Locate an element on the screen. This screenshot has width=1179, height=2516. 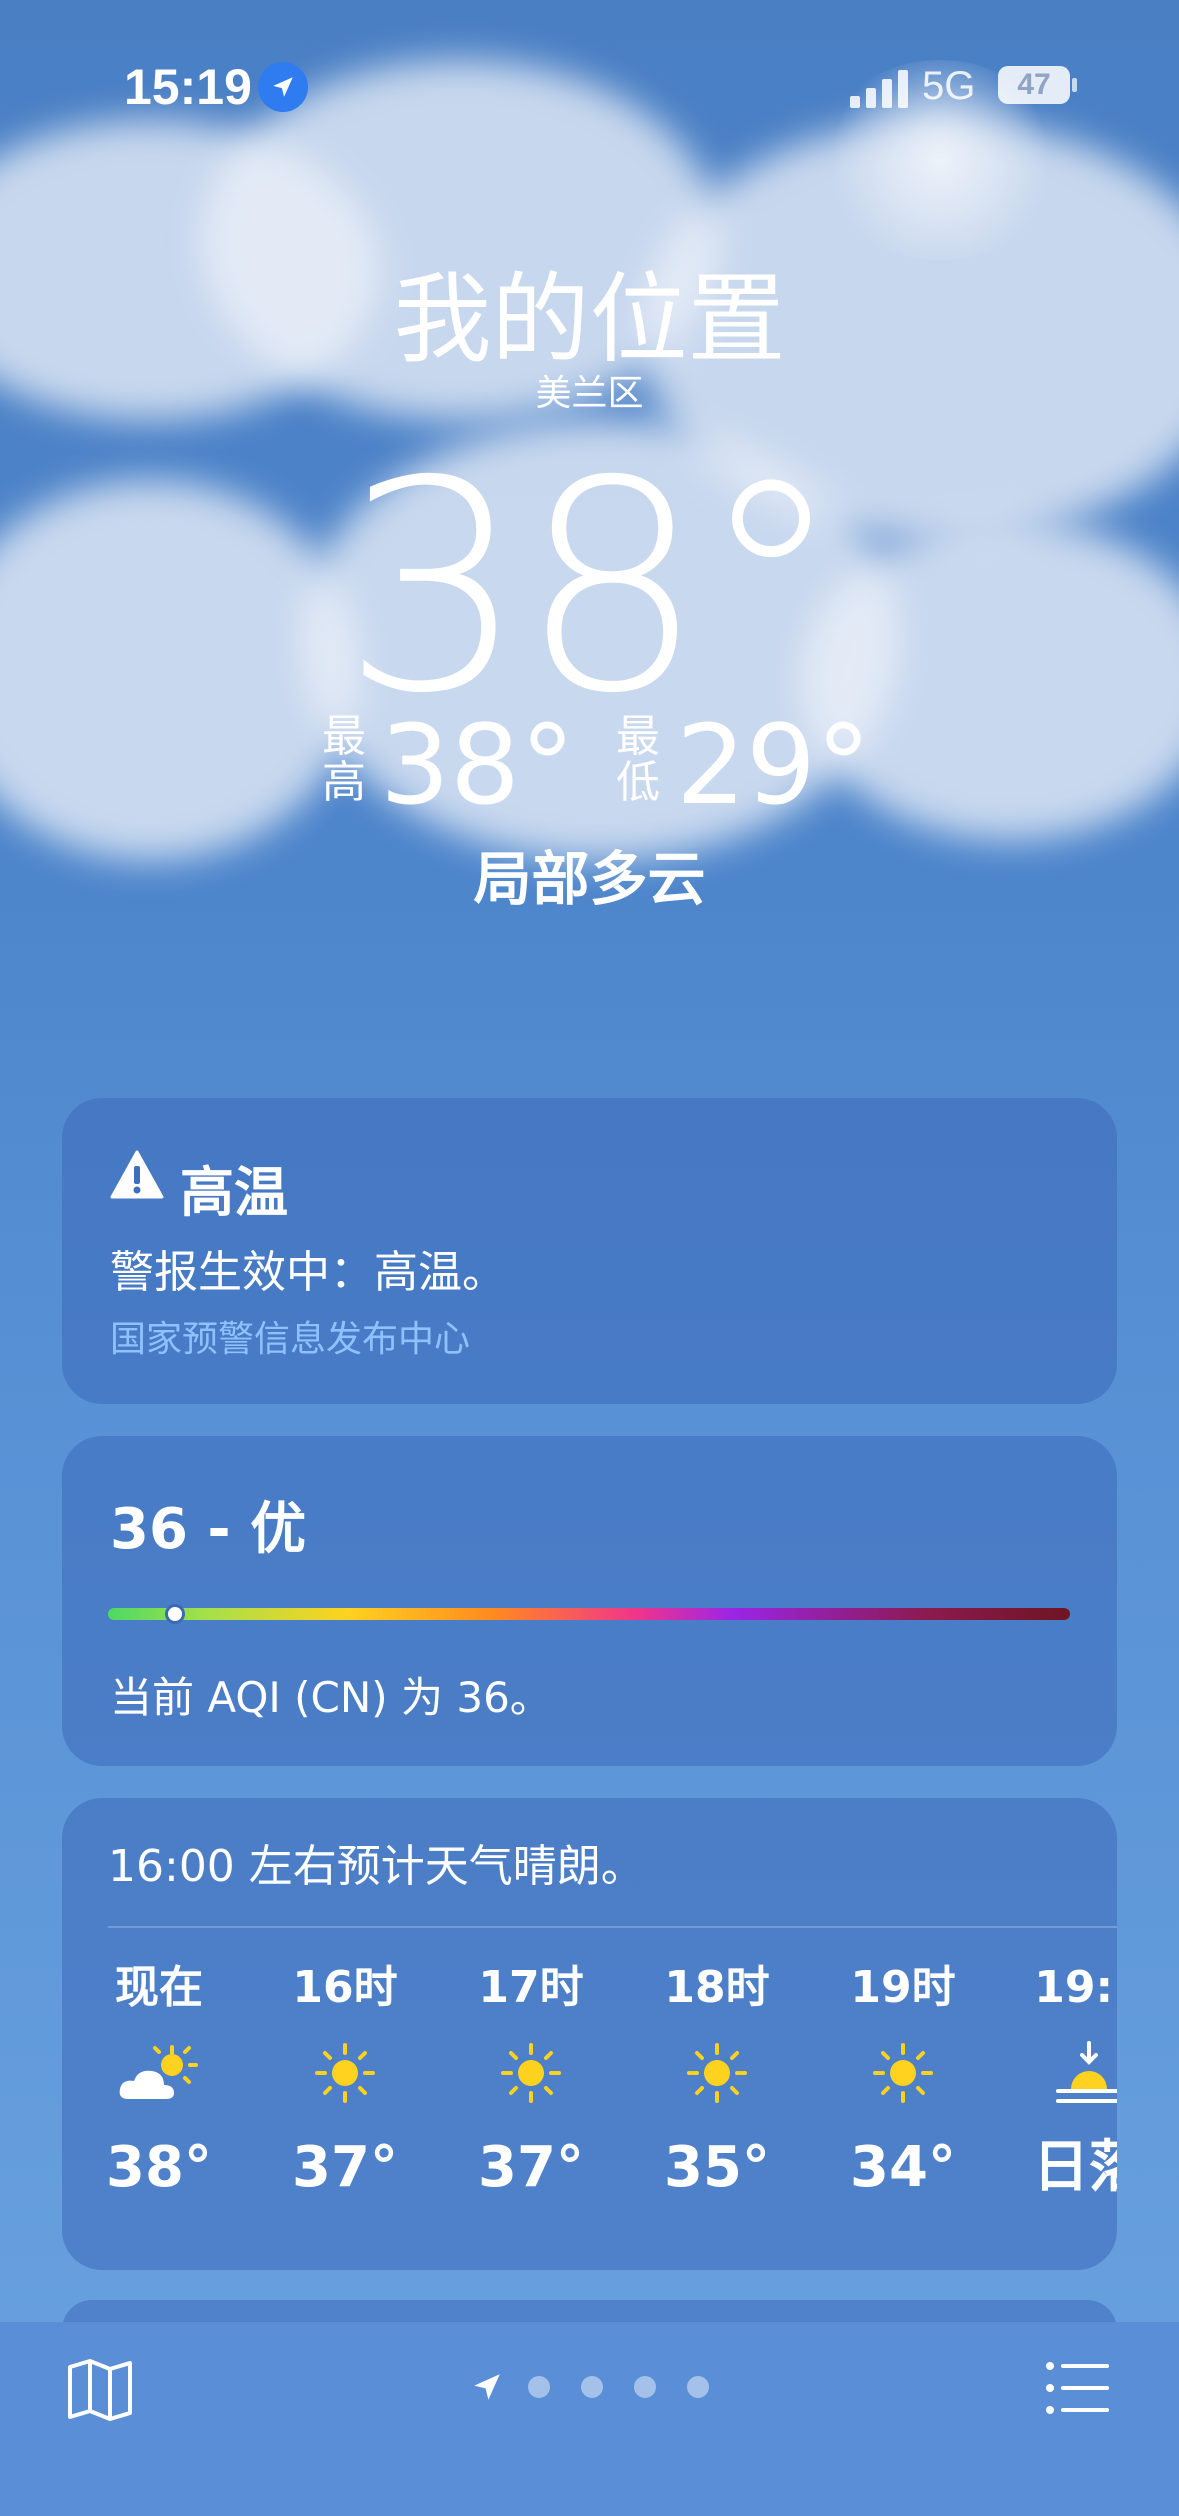
condition-text: 局部多云 is located at coordinates (589, 879).